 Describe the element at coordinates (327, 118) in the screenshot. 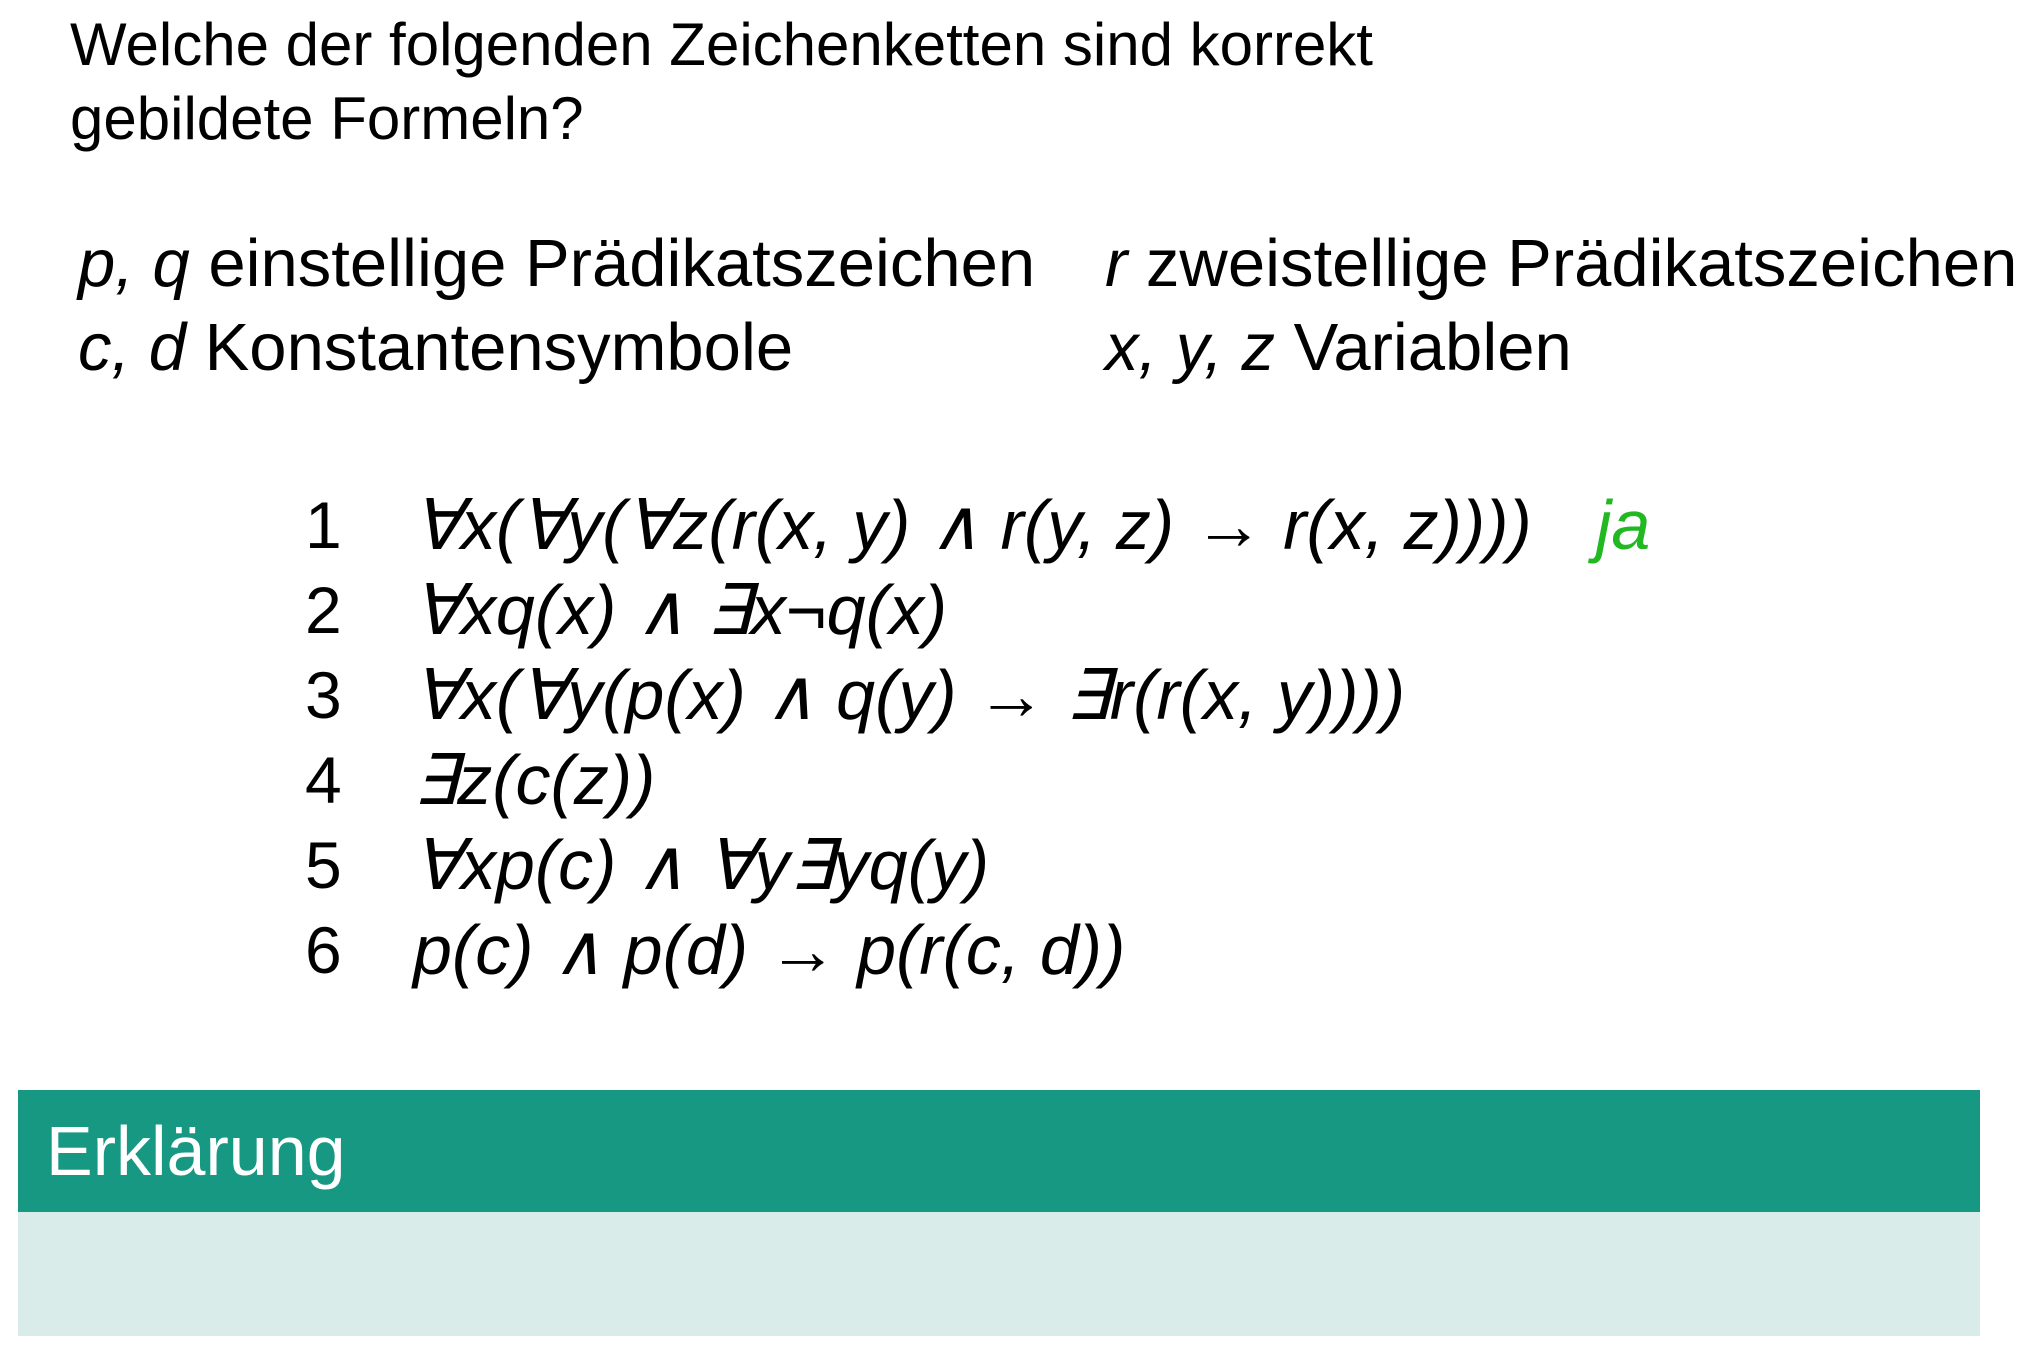

I see `question-line-2: gebildete Formeln?` at that location.